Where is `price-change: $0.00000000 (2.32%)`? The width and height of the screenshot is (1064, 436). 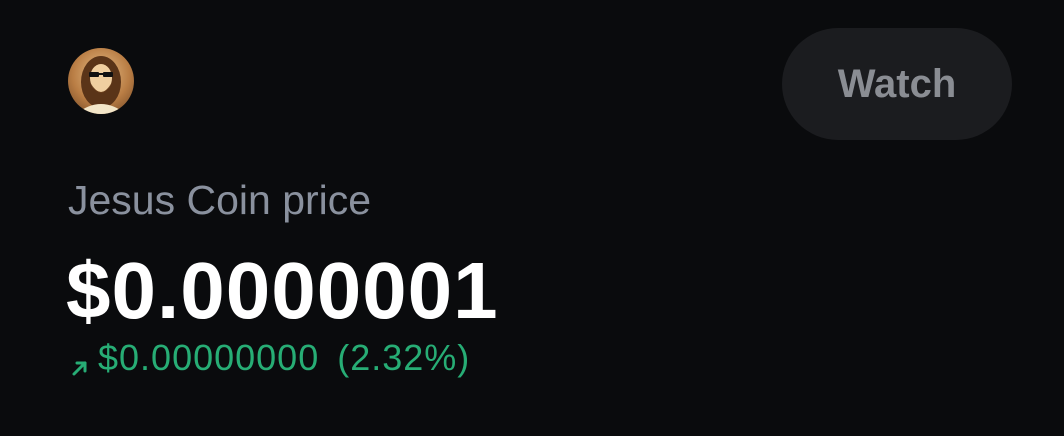 price-change: $0.00000000 (2.32%) is located at coordinates (269, 358).